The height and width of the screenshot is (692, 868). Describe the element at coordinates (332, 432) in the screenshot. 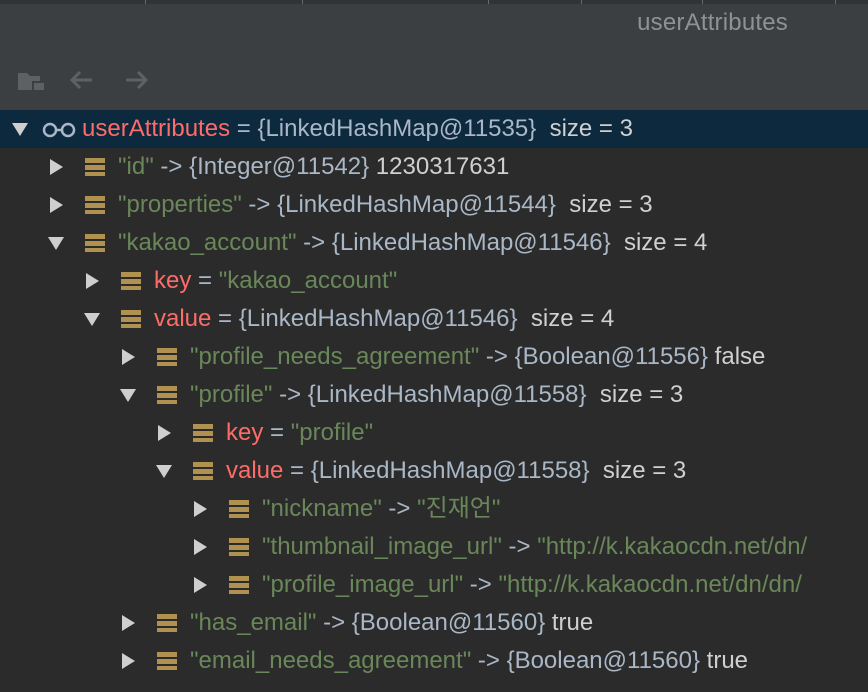

I see `value-text: "profile"` at that location.